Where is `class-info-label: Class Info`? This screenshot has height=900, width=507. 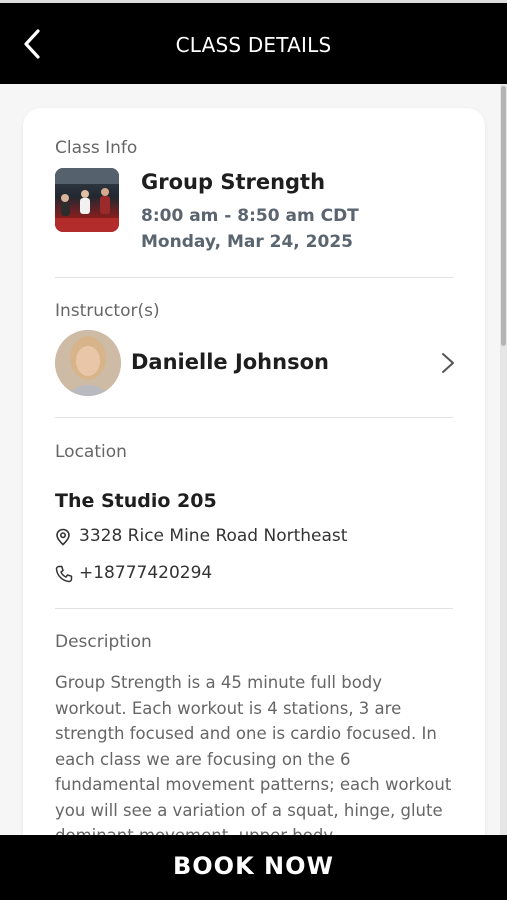 class-info-label: Class Info is located at coordinates (96, 148).